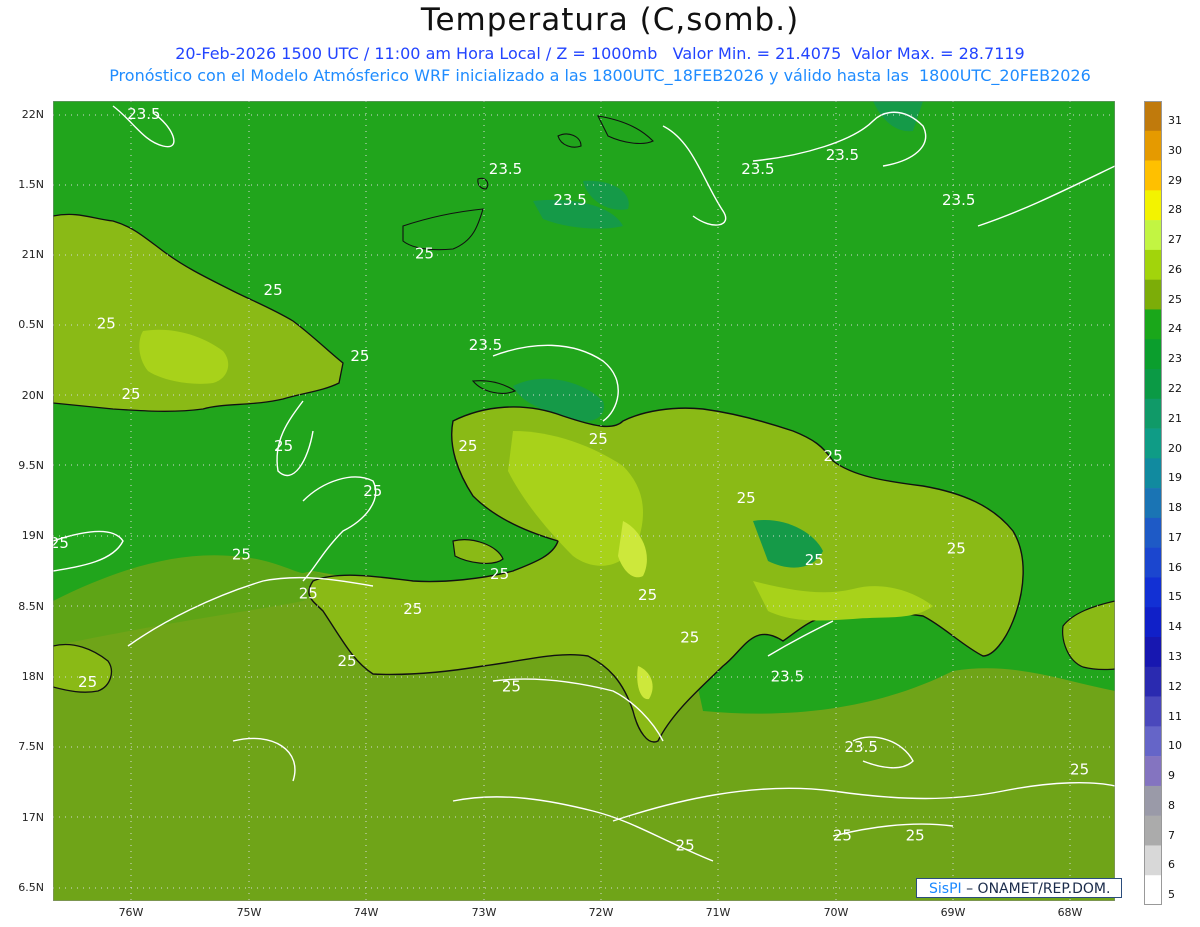  I want to click on color-bar-label: 20, so click(1175, 448).